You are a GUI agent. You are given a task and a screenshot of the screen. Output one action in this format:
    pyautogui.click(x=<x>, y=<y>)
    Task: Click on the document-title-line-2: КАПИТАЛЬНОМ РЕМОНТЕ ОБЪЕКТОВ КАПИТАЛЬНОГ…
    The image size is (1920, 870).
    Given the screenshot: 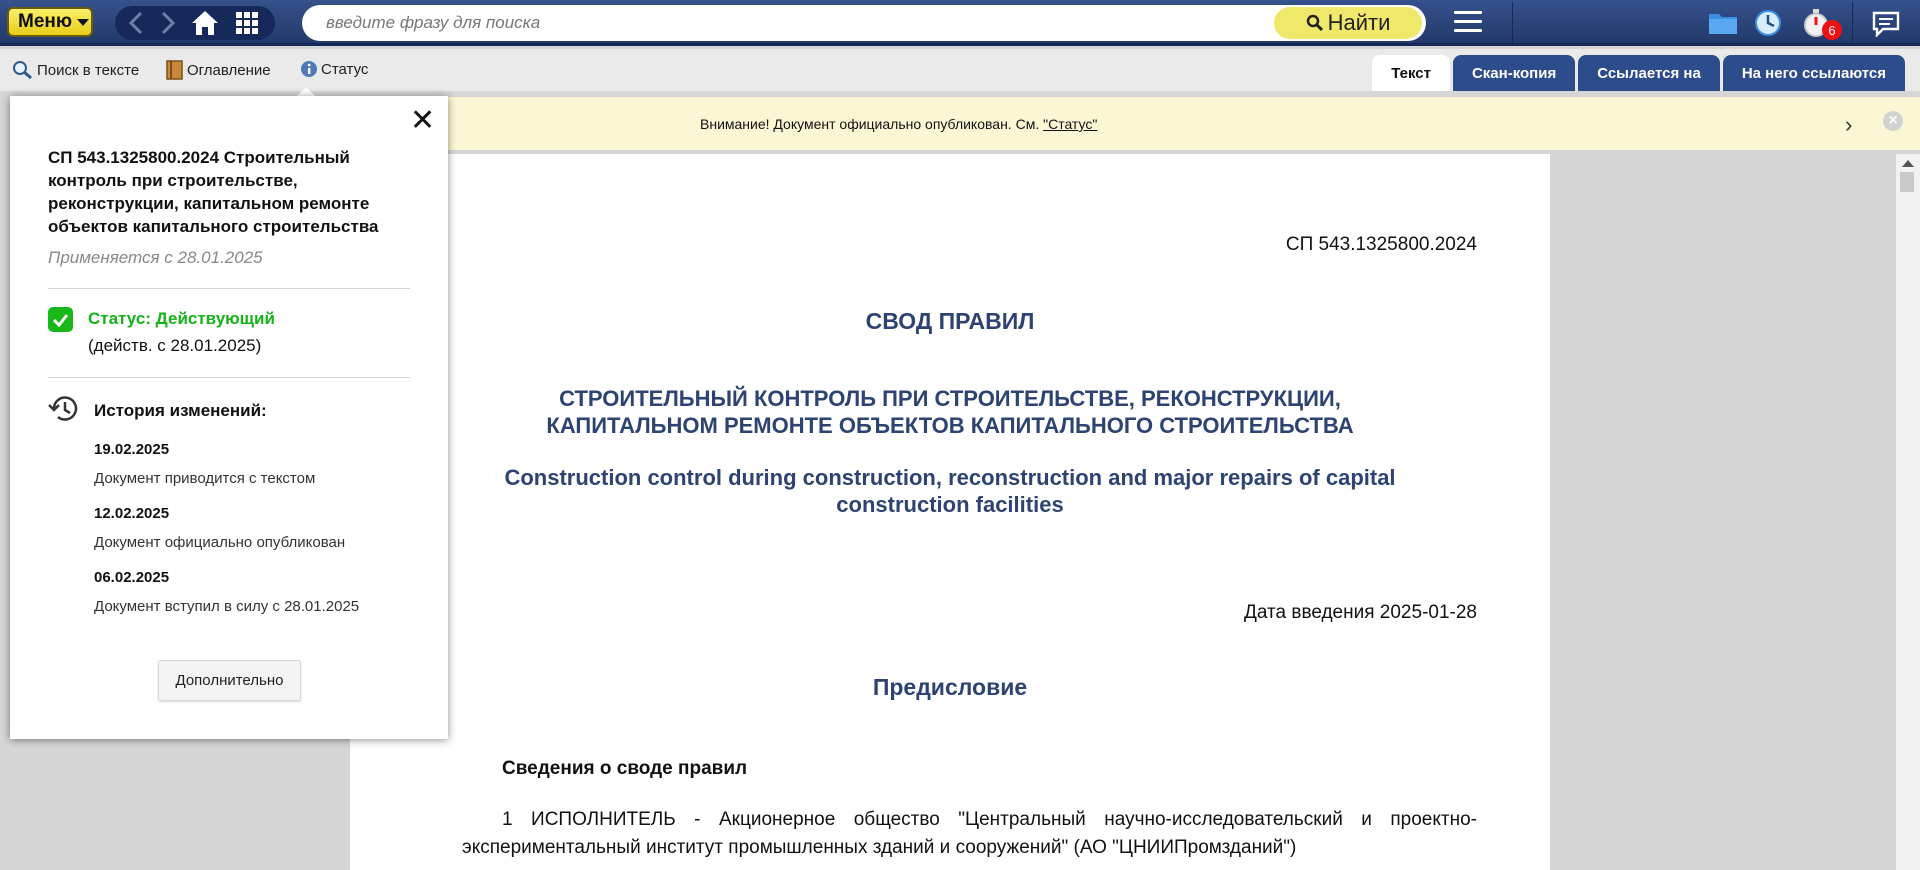 What is the action you would take?
    pyautogui.click(x=950, y=425)
    